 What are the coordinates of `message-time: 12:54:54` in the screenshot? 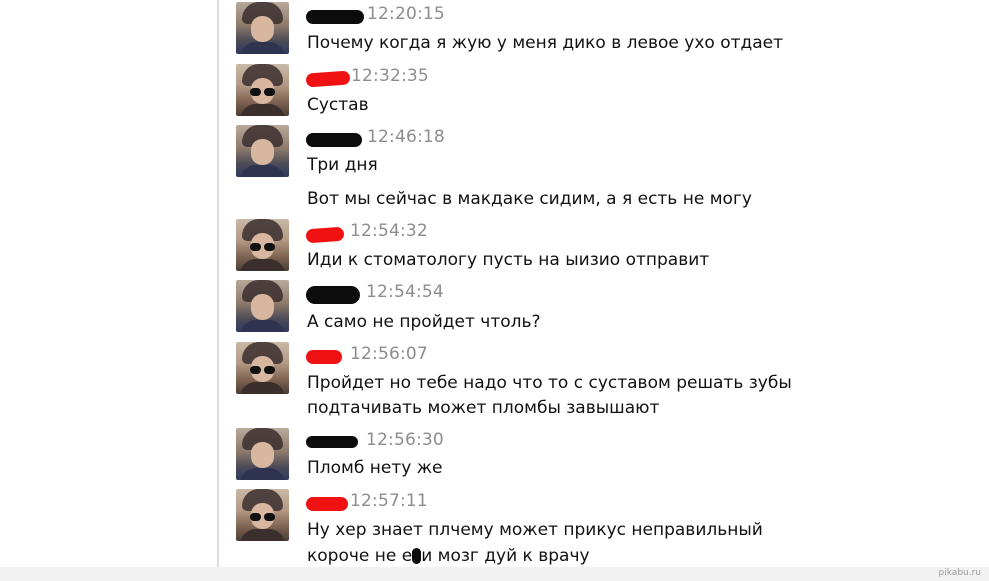 It's located at (405, 292).